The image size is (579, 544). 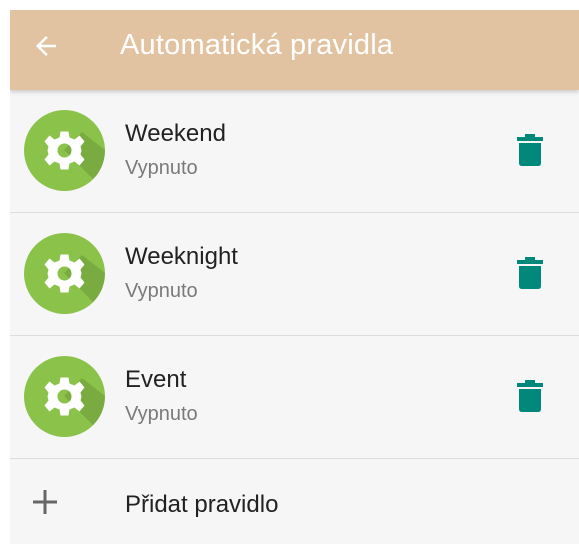 I want to click on plus-icon, so click(x=45, y=502).